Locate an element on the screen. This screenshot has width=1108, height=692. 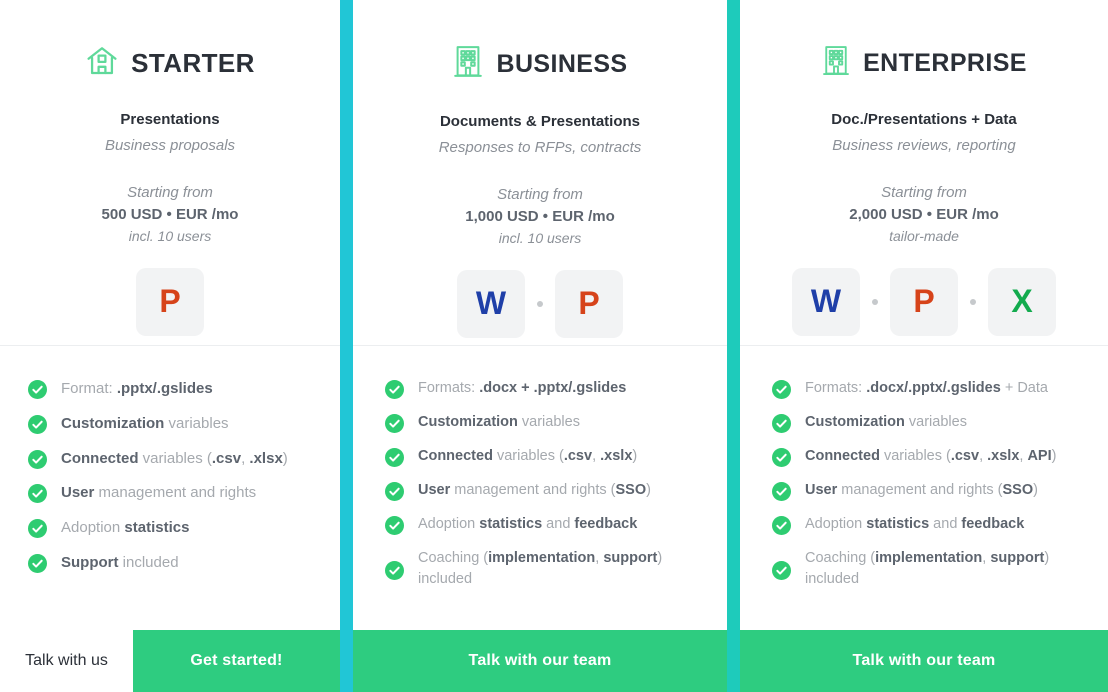
feature-label: Connected variables (.csv, .xslx) is located at coordinates (528, 456).